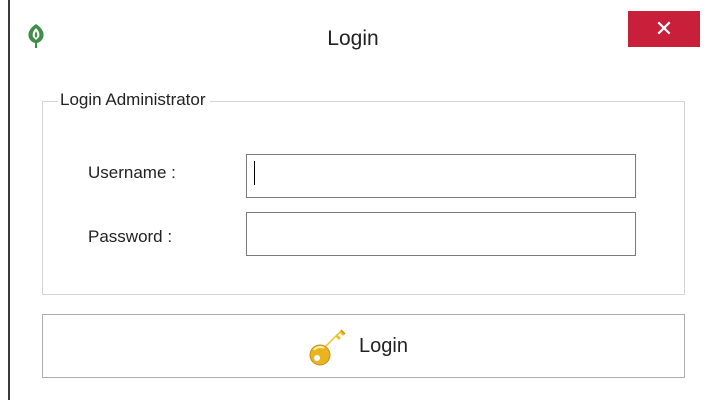 The height and width of the screenshot is (400, 714). I want to click on close-button: ✕, so click(664, 29).